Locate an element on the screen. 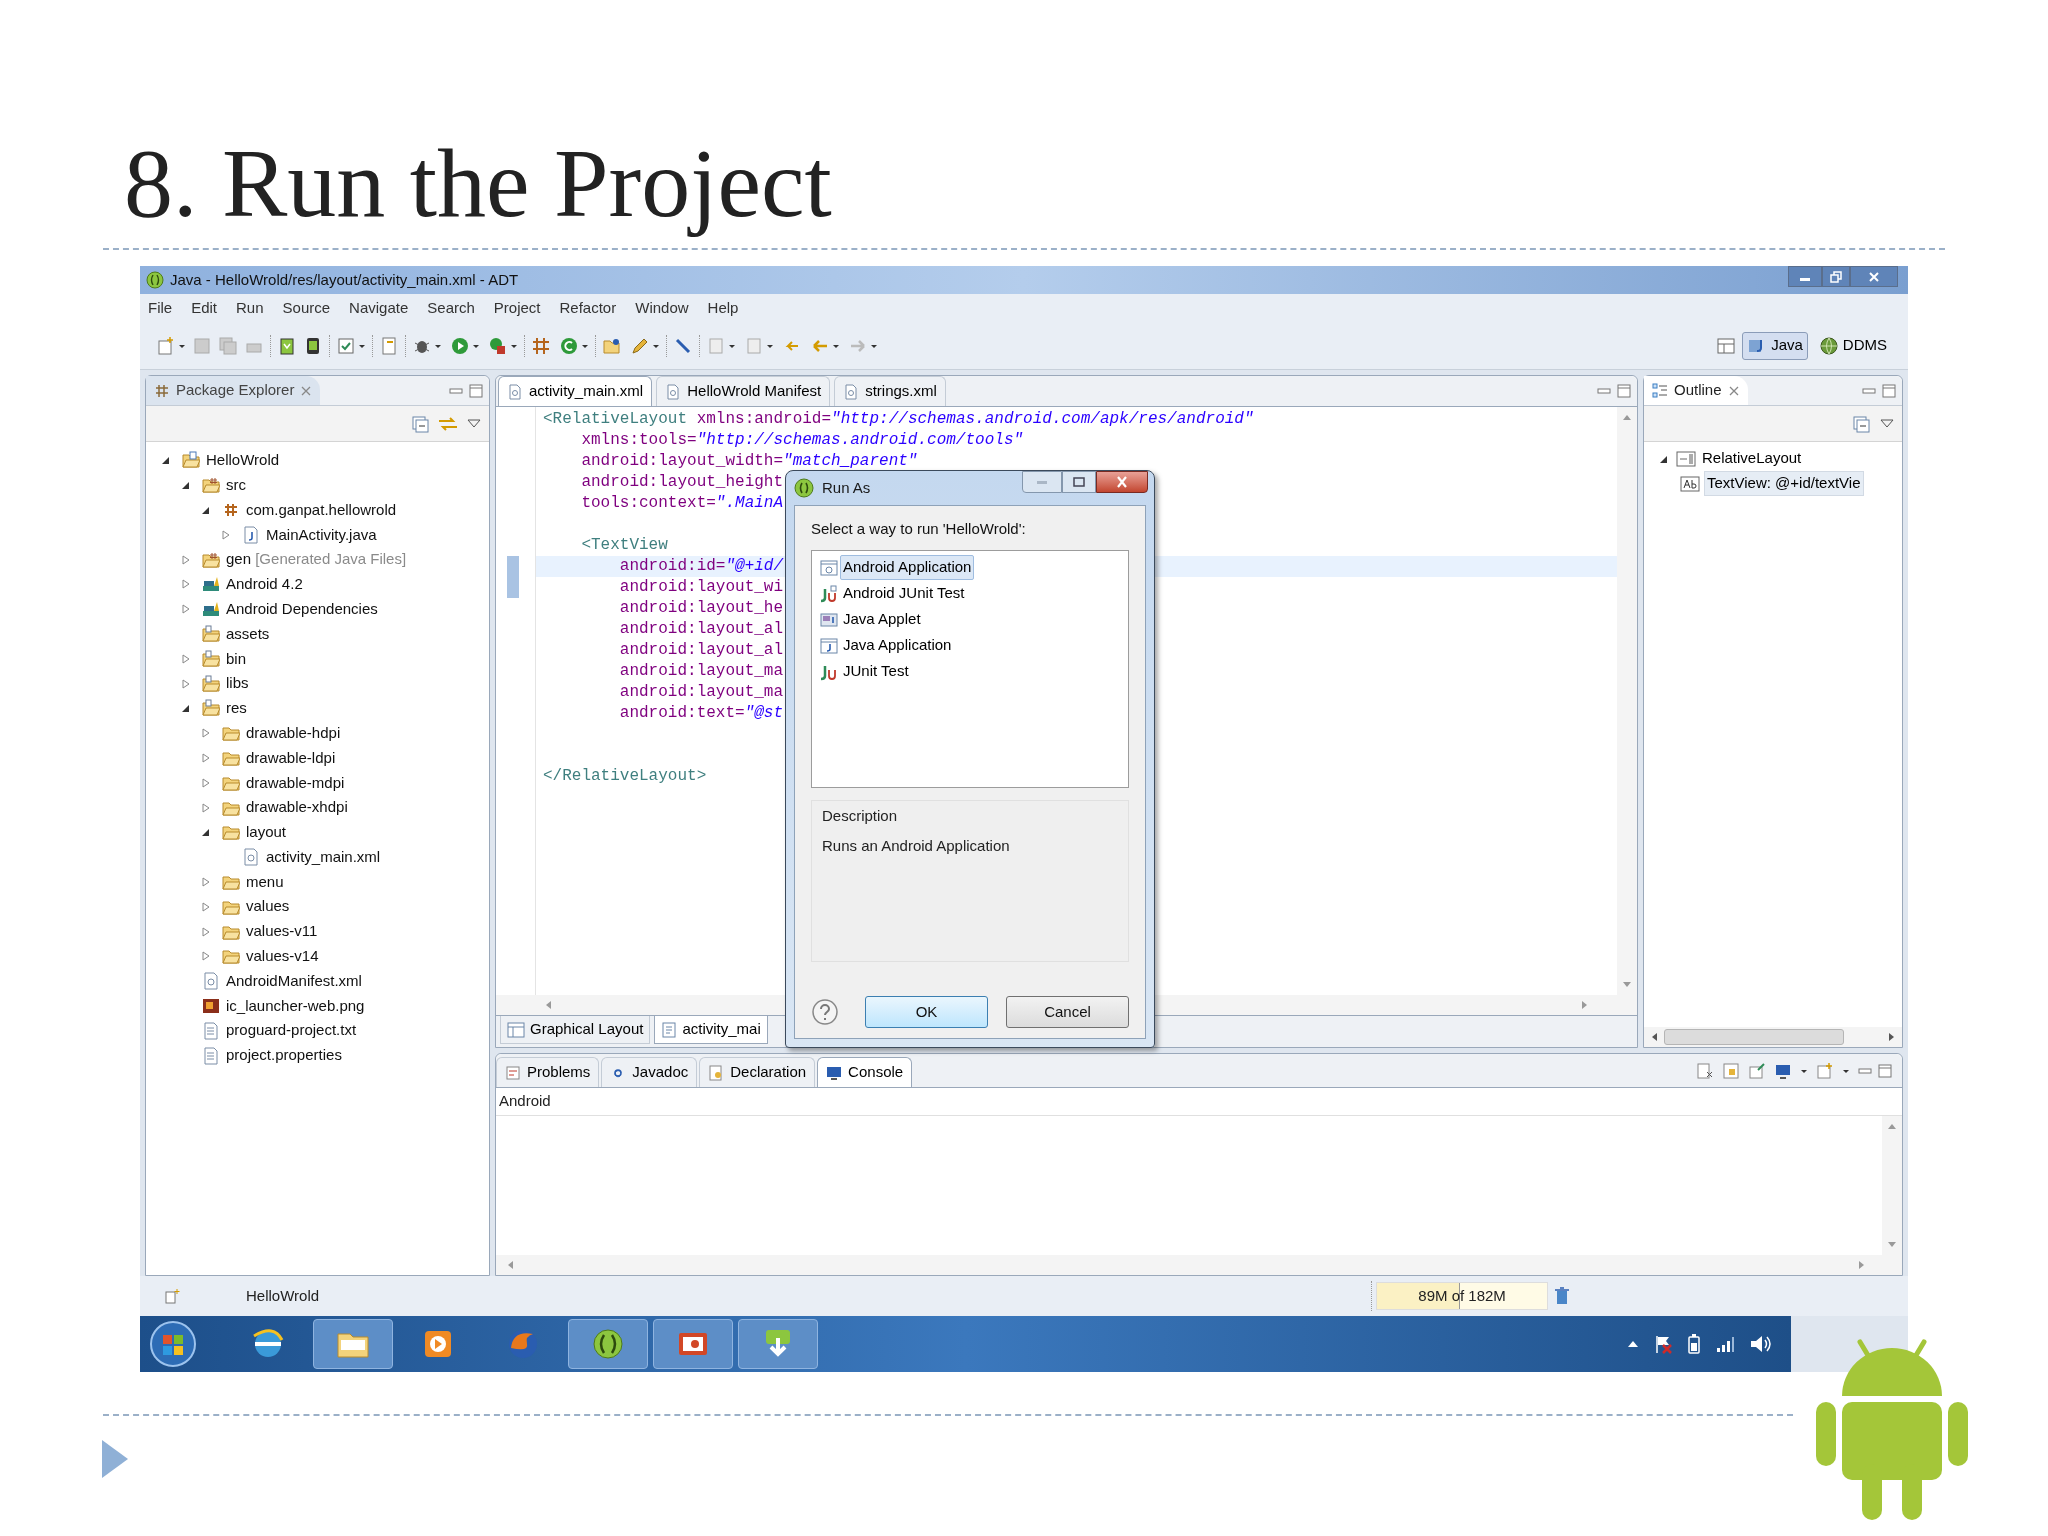 Image resolution: width=2048 pixels, height=1536 pixels. outline-item: RelativeLayout is located at coordinates (1752, 458).